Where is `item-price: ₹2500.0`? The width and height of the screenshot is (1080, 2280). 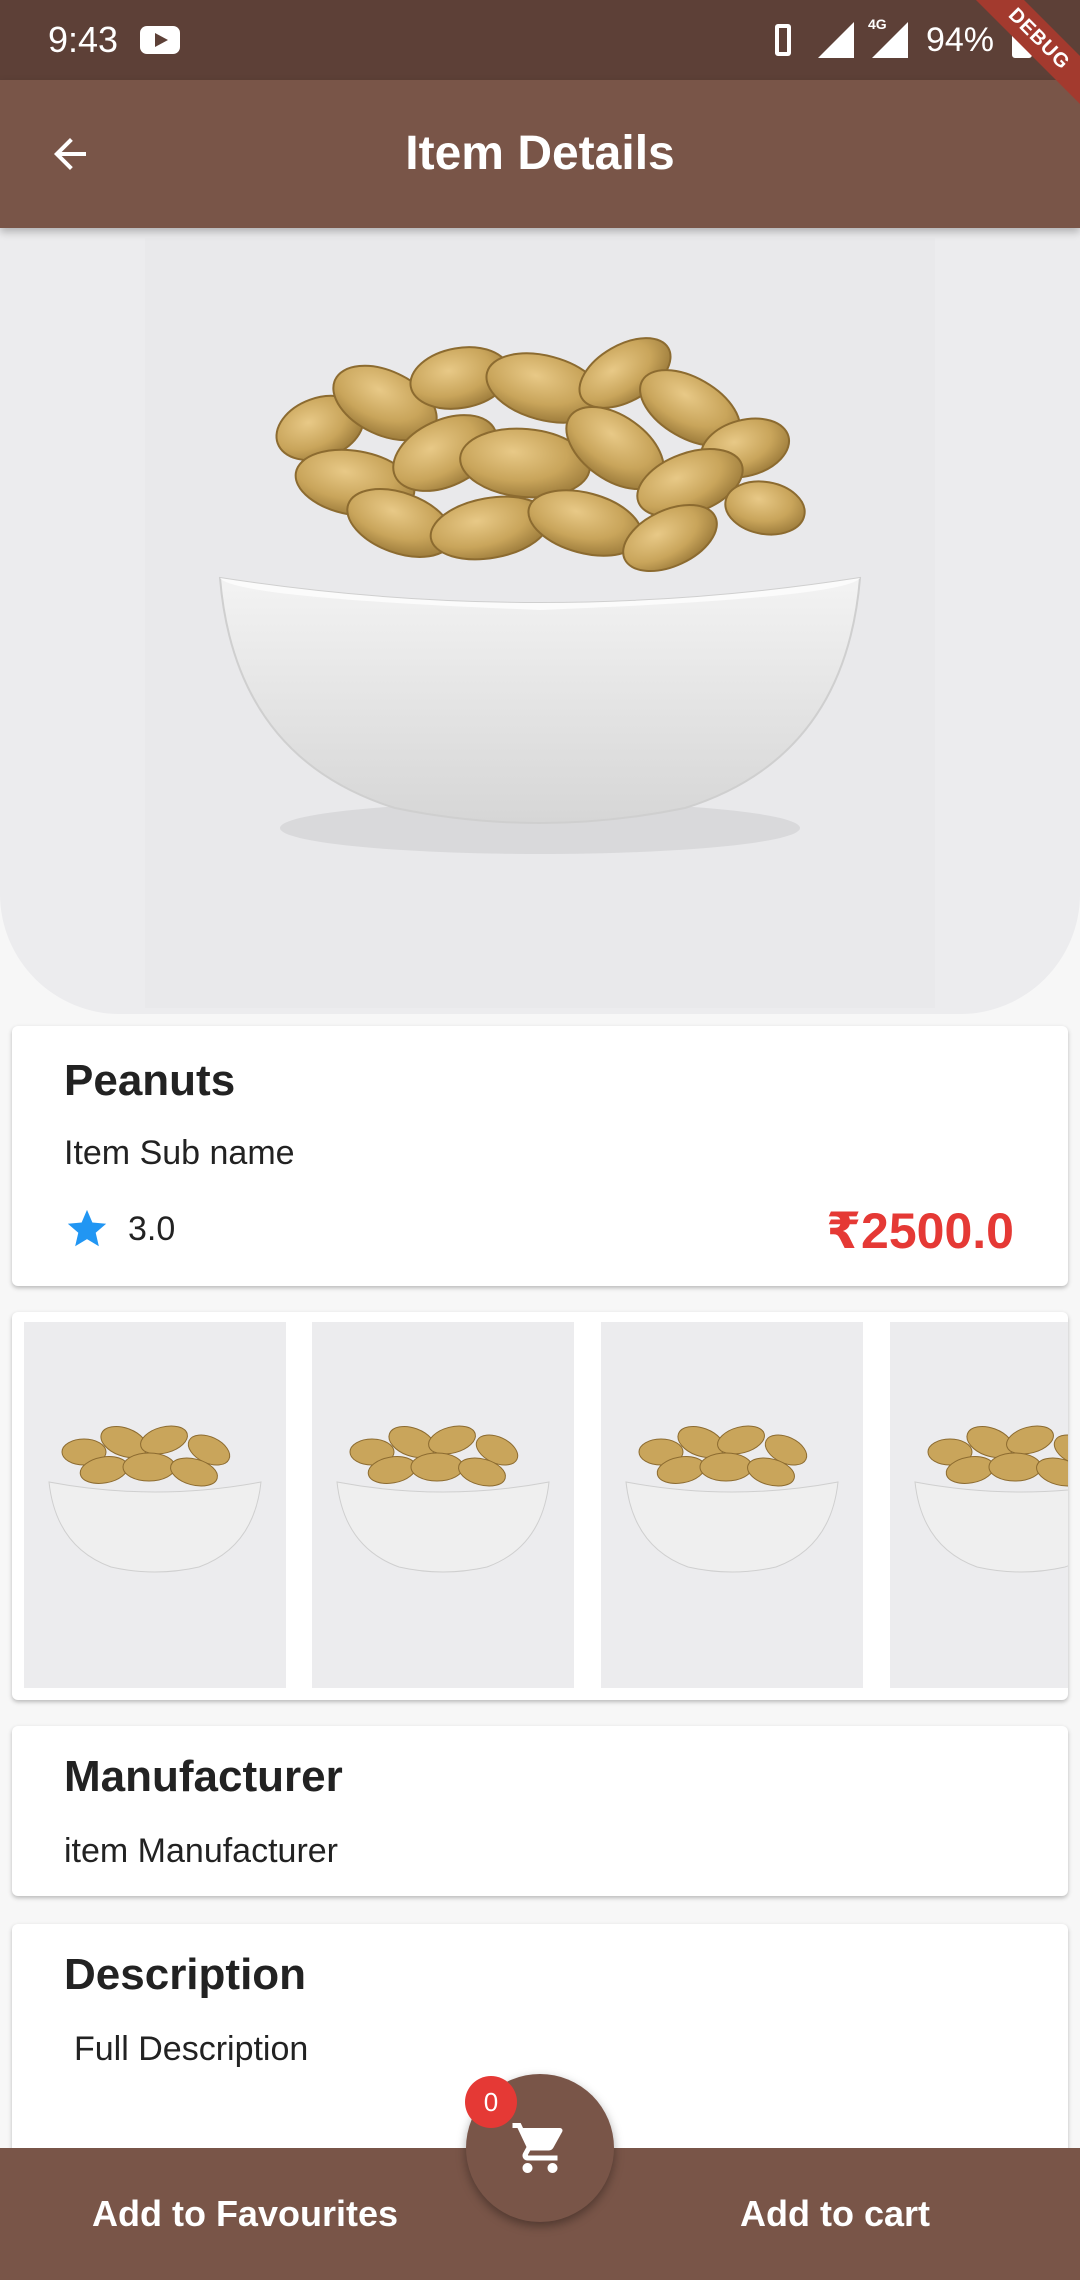 item-price: ₹2500.0 is located at coordinates (920, 1231).